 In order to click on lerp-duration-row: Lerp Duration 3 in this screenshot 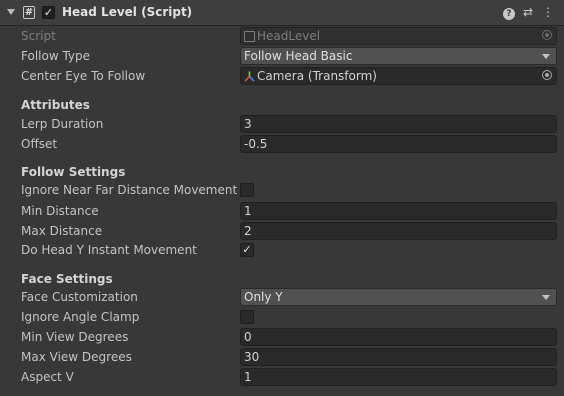, I will do `click(282, 124)`.